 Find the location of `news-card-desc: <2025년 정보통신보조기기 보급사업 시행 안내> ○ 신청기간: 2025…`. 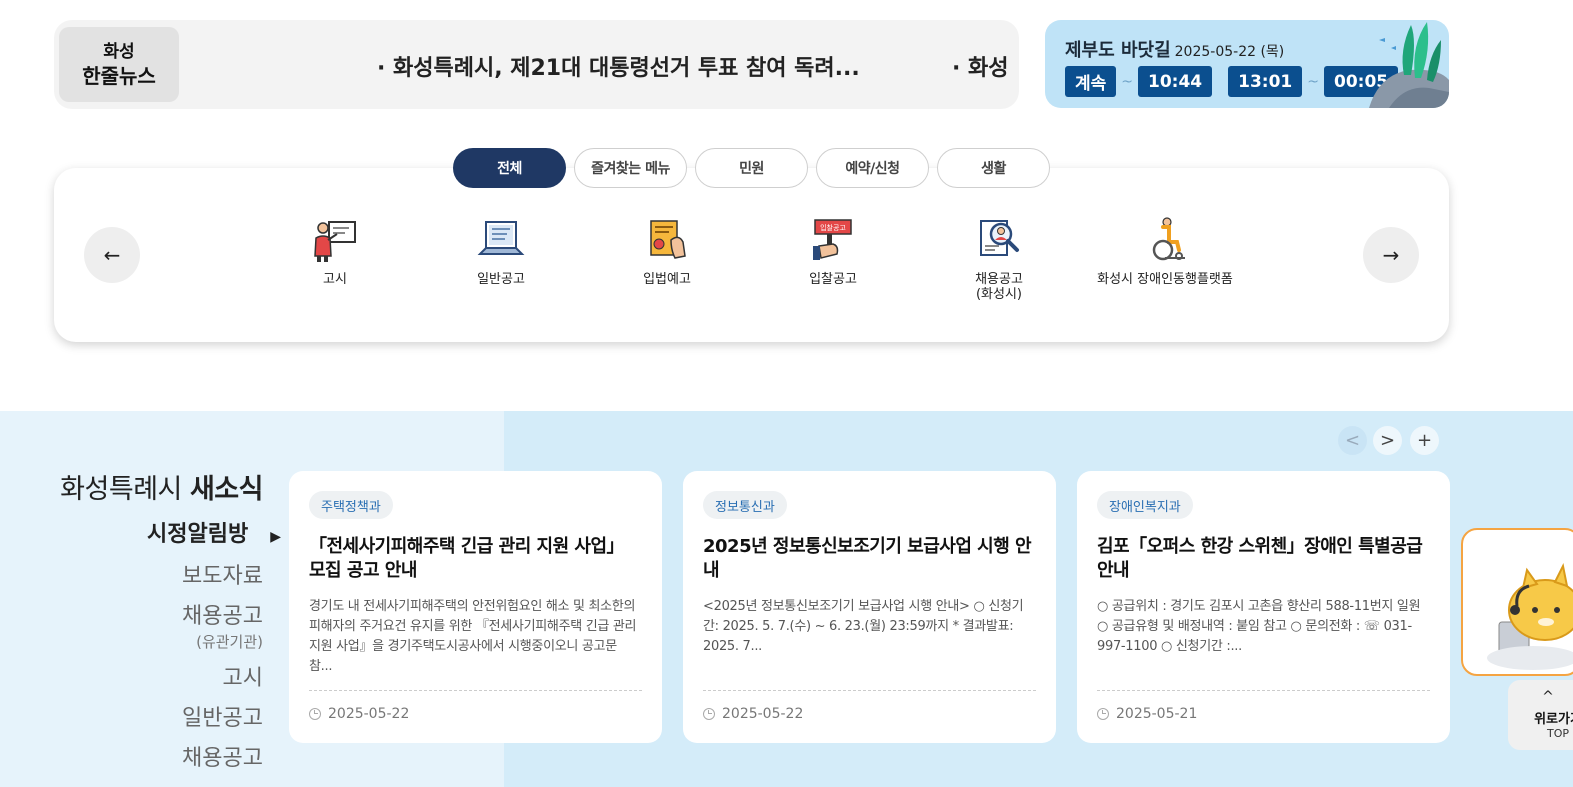

news-card-desc: <2025년 정보통신보조기기 보급사업 시행 안내> ○ 신청기간: 2025… is located at coordinates (863, 626).